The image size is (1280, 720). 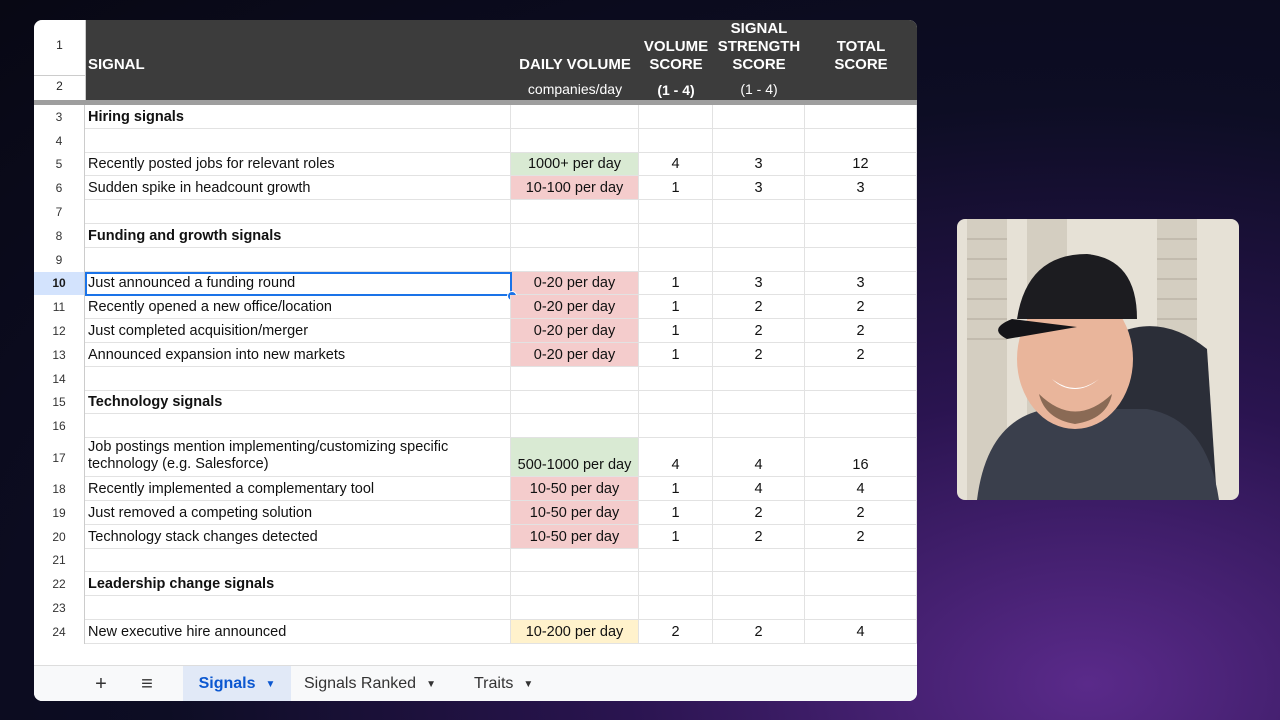 I want to click on row-number: 5, so click(x=59, y=164).